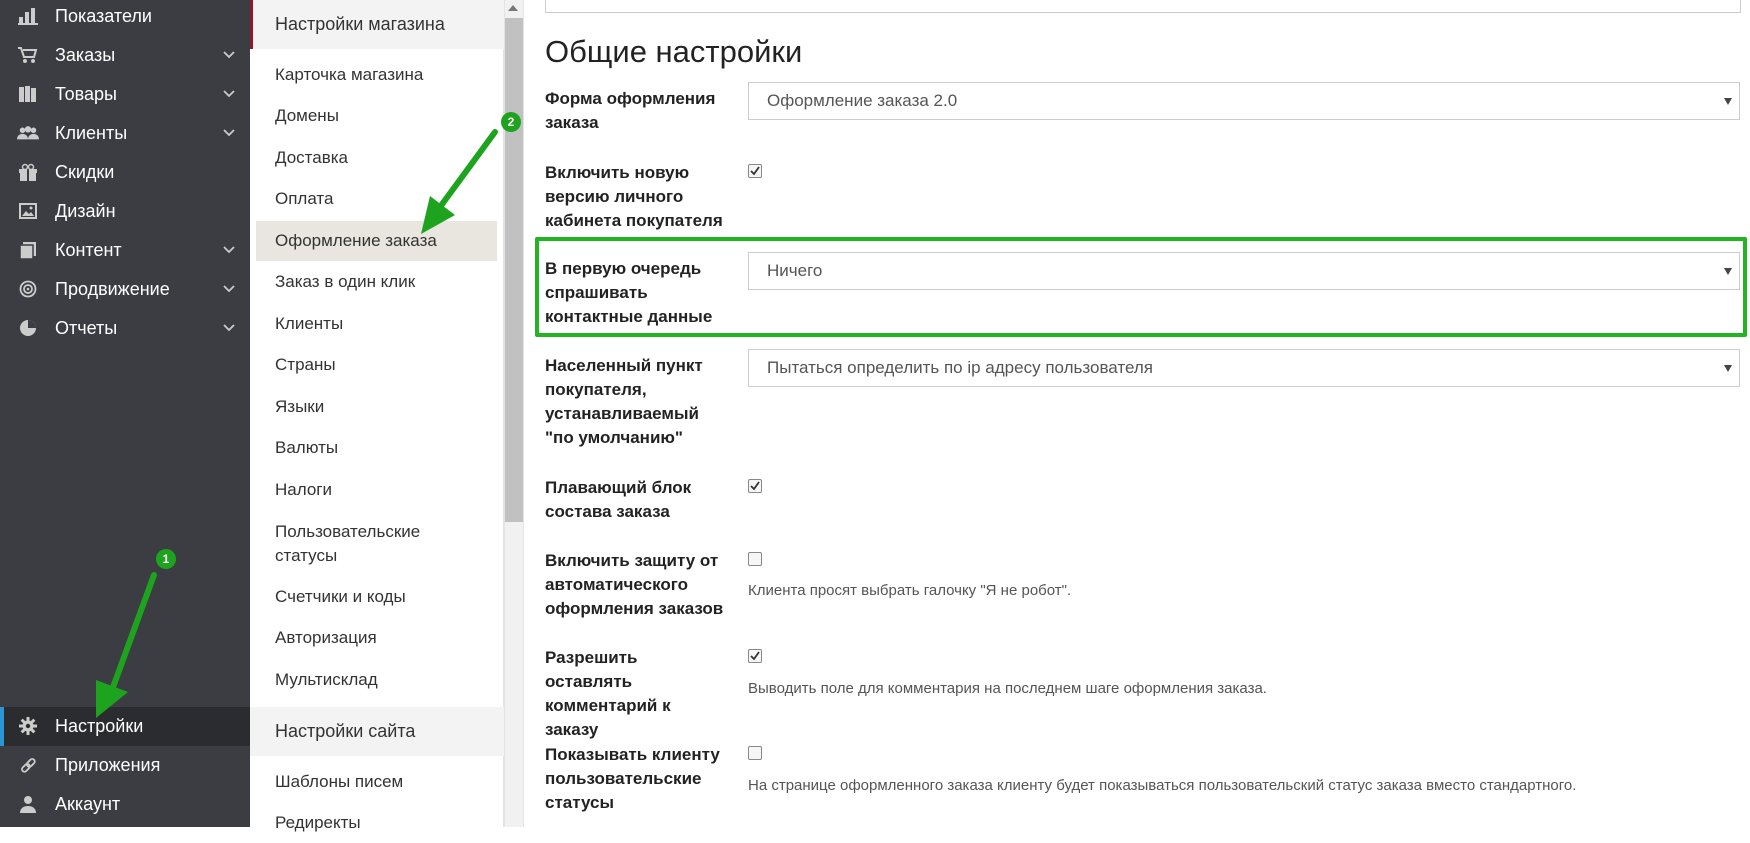  I want to click on highlight-box, so click(1141, 287).